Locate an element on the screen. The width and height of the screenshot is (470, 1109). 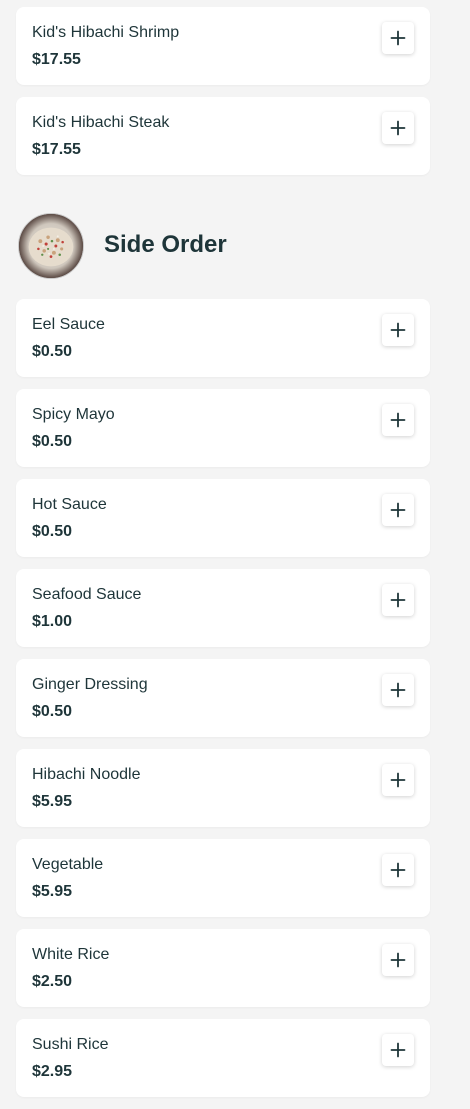
menu-item-hibachi-noodle: Hibachi Noodle $5.95 is located at coordinates (223, 788).